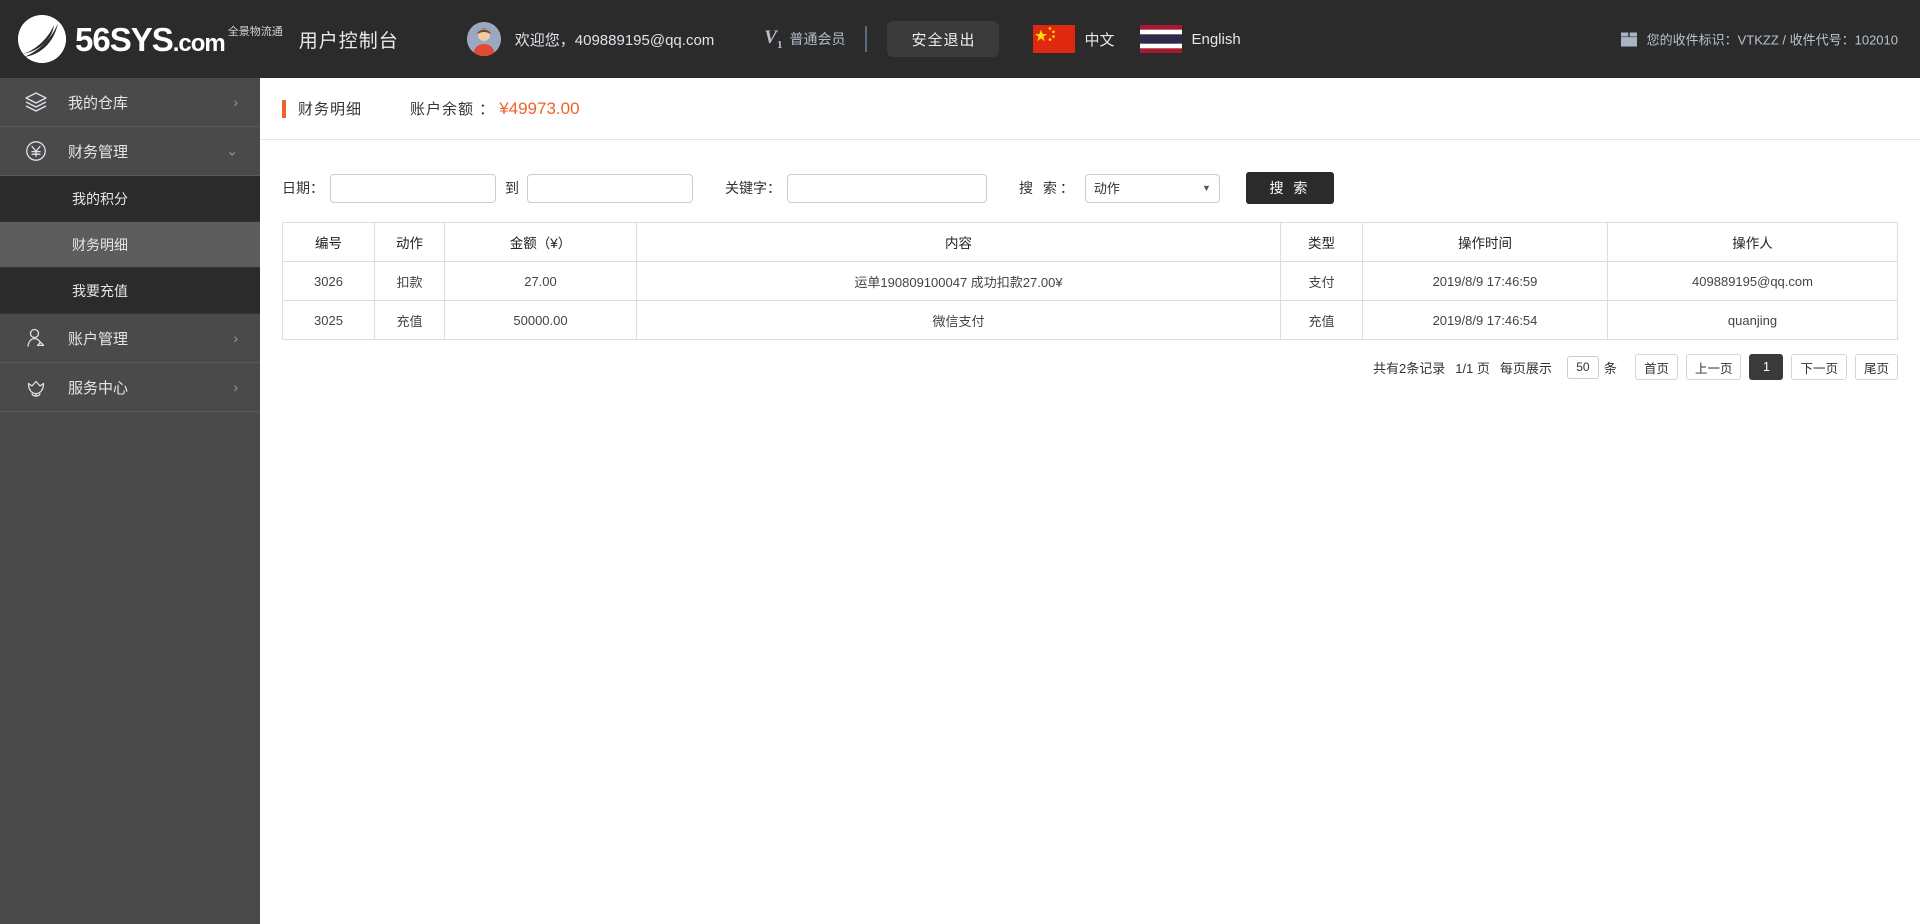 The image size is (1920, 924). I want to click on per-page-input, so click(1582, 367).